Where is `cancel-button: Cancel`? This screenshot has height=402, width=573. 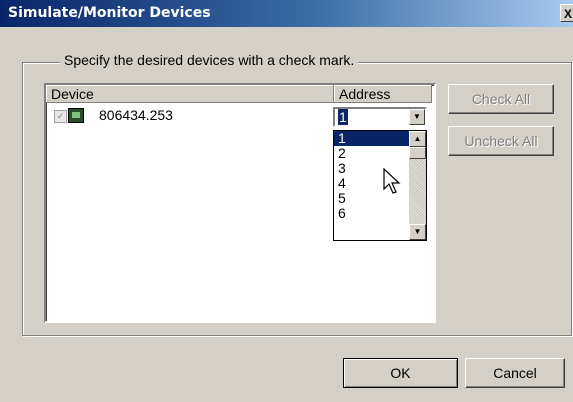 cancel-button: Cancel is located at coordinates (515, 373).